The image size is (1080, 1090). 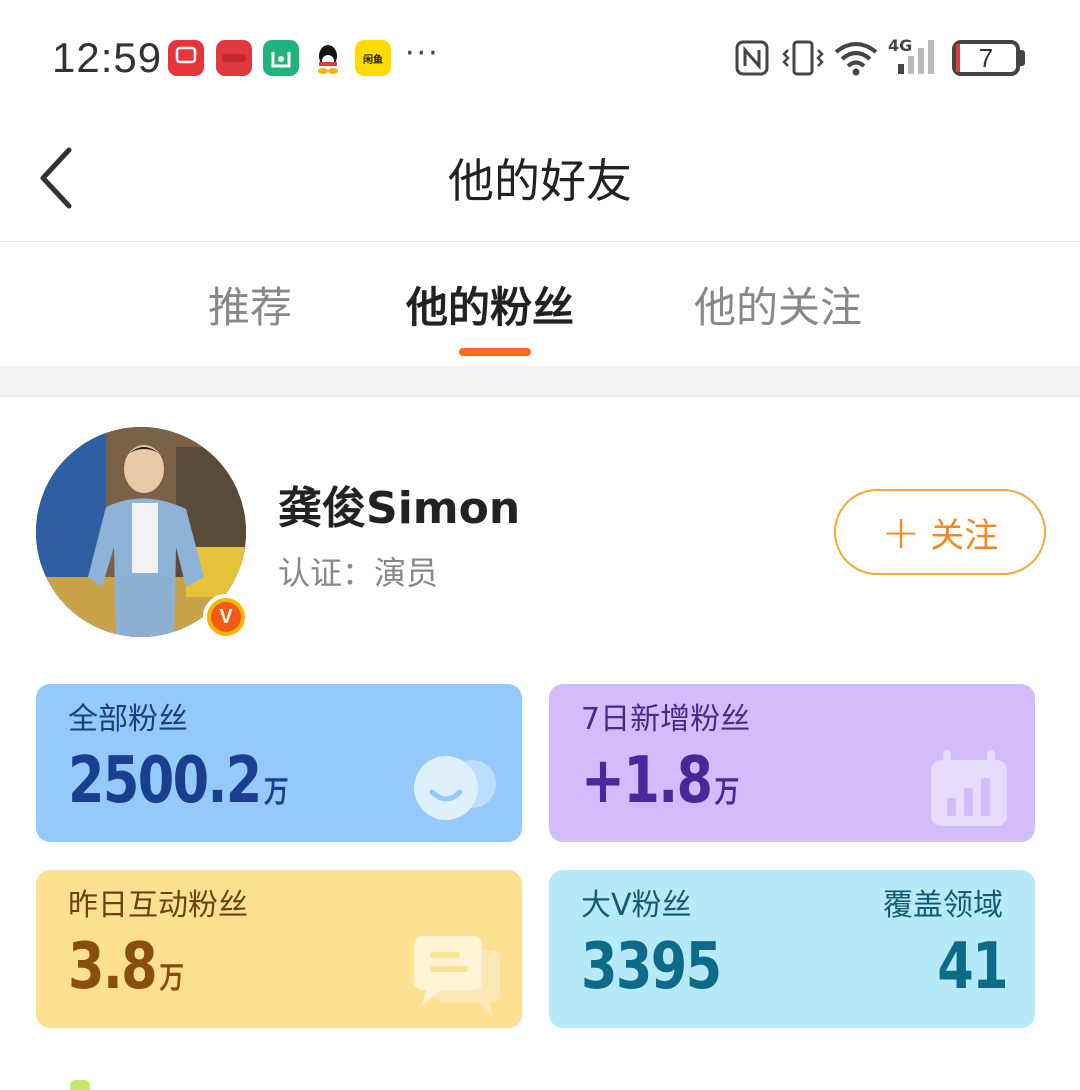 I want to click on tab-recommend: 推荐, so click(x=250, y=304).